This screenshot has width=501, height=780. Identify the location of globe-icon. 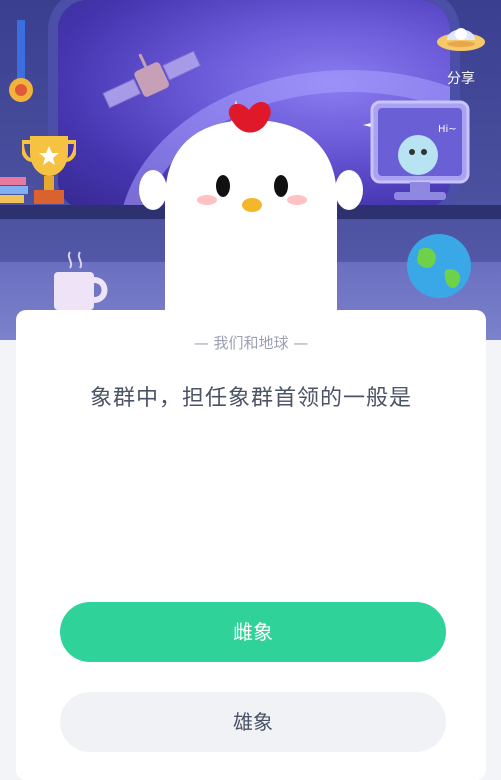
(439, 266).